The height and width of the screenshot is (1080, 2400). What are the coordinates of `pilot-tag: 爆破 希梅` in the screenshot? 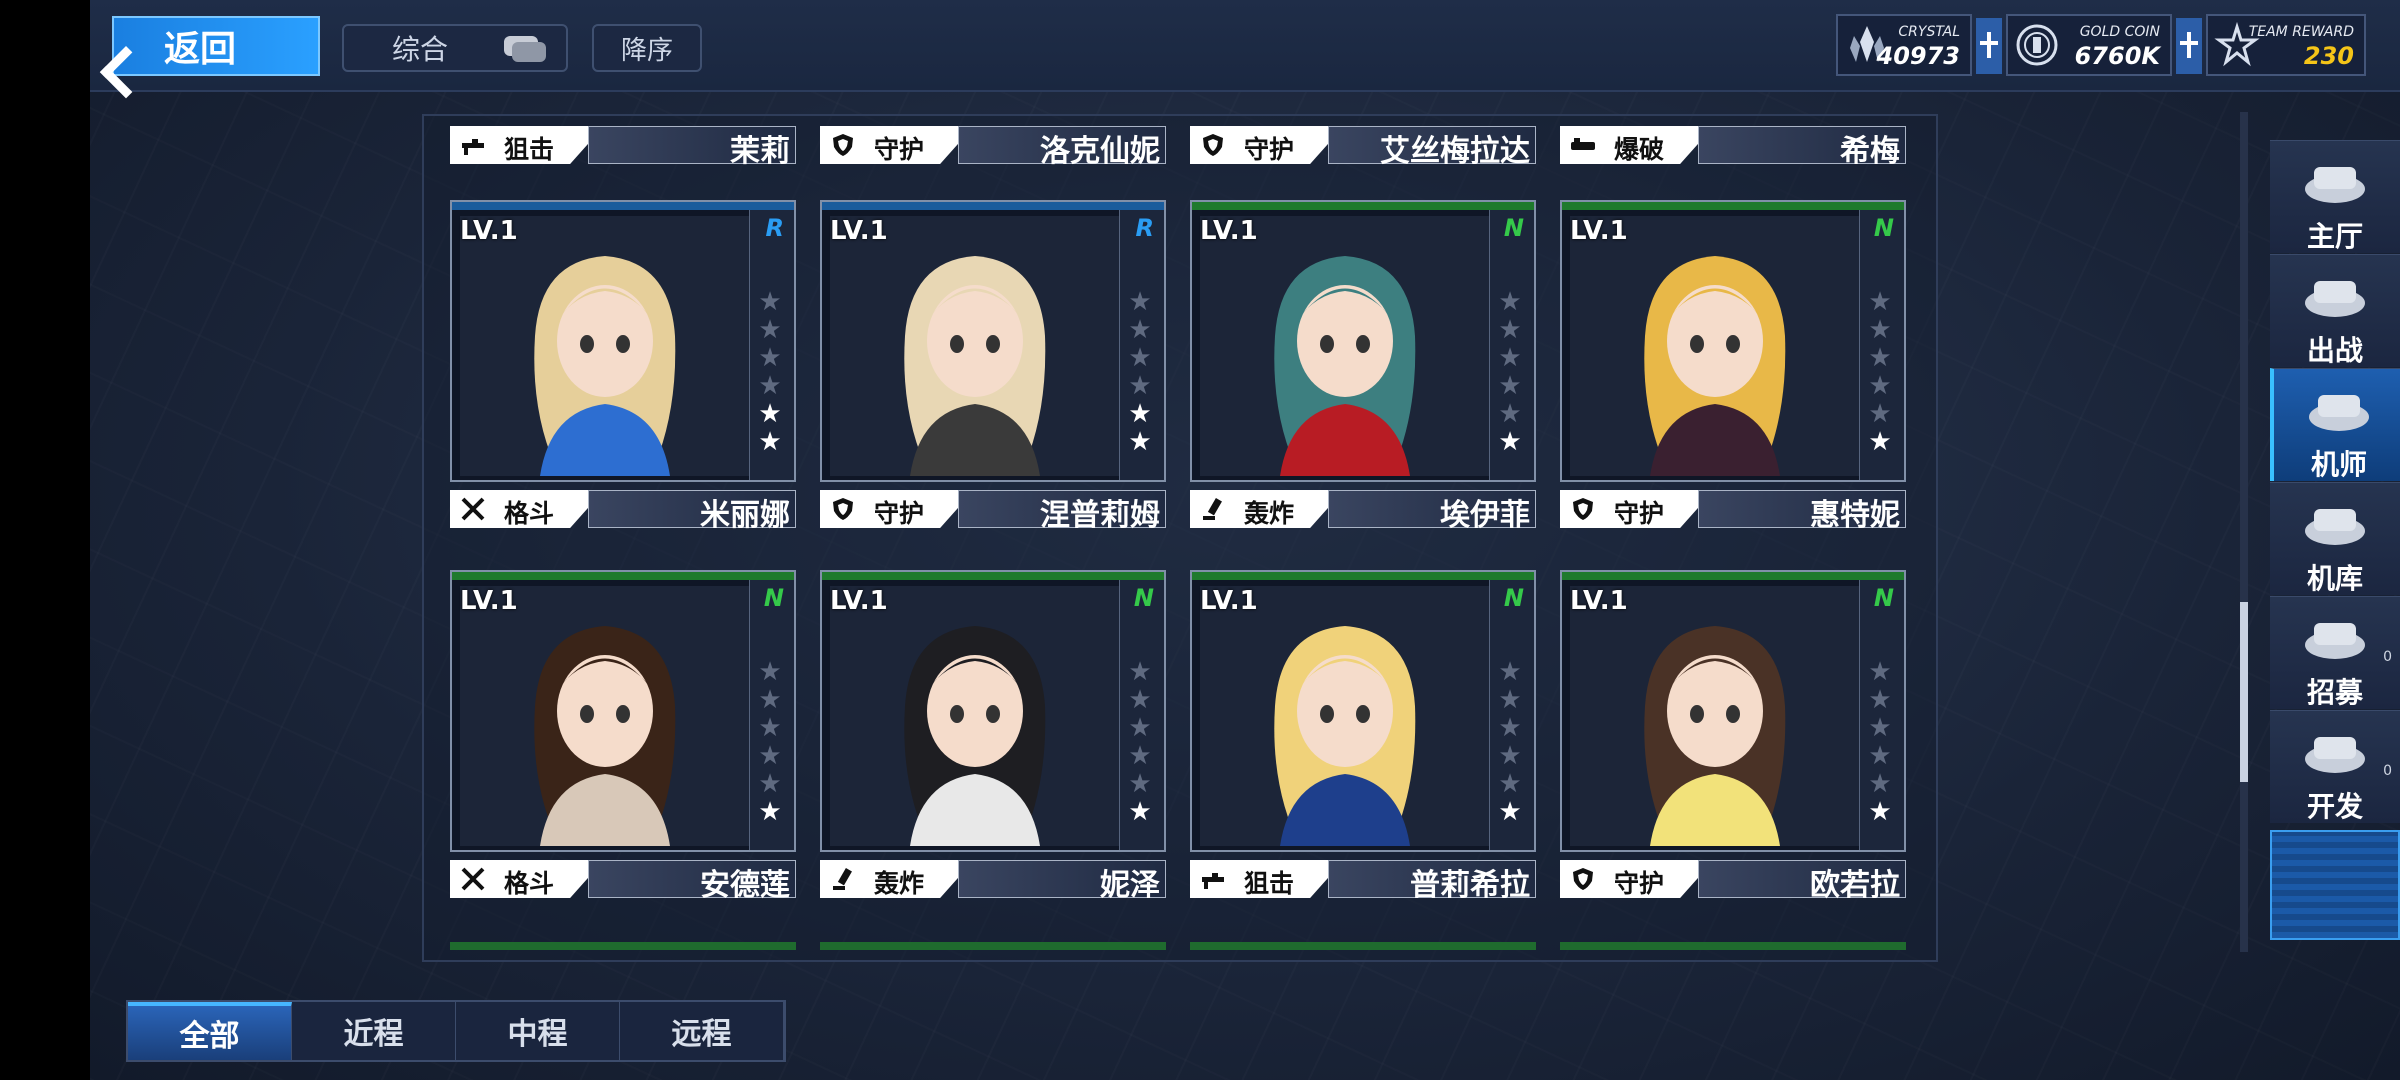 It's located at (1733, 146).